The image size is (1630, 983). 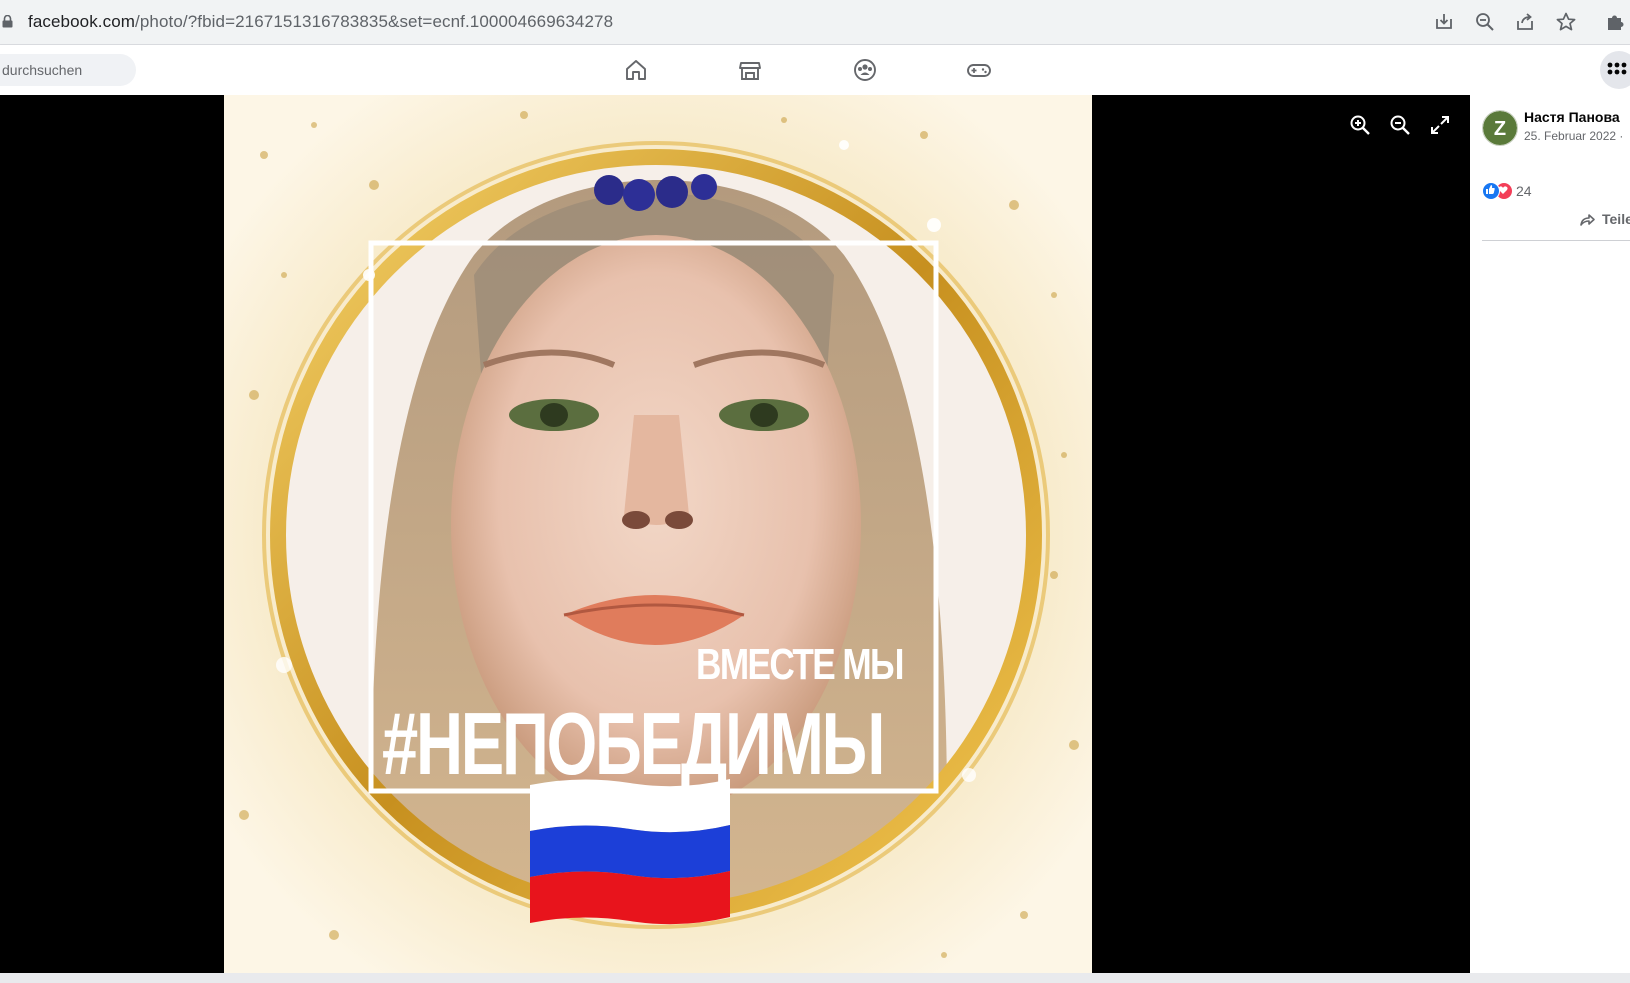 What do you see at coordinates (815, 978) in the screenshot?
I see `taskbar-edge` at bounding box center [815, 978].